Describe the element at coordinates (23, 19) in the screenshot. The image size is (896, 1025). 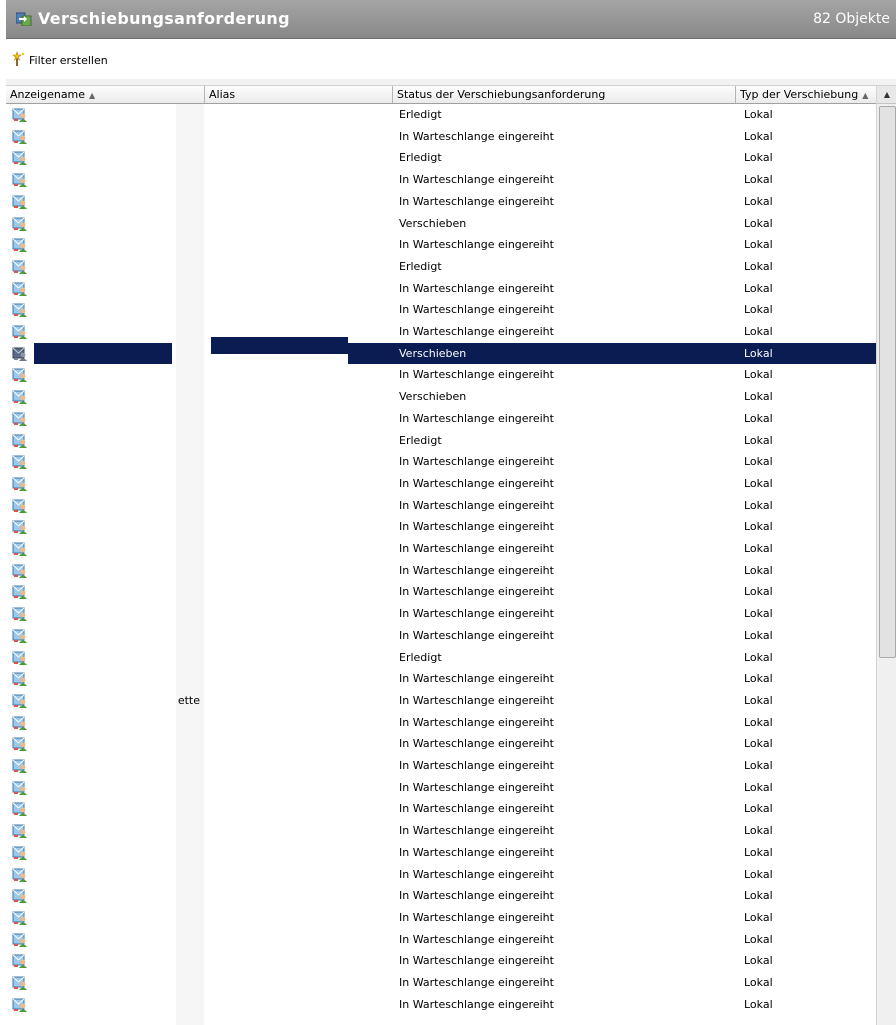
I see `move-request-icon` at that location.